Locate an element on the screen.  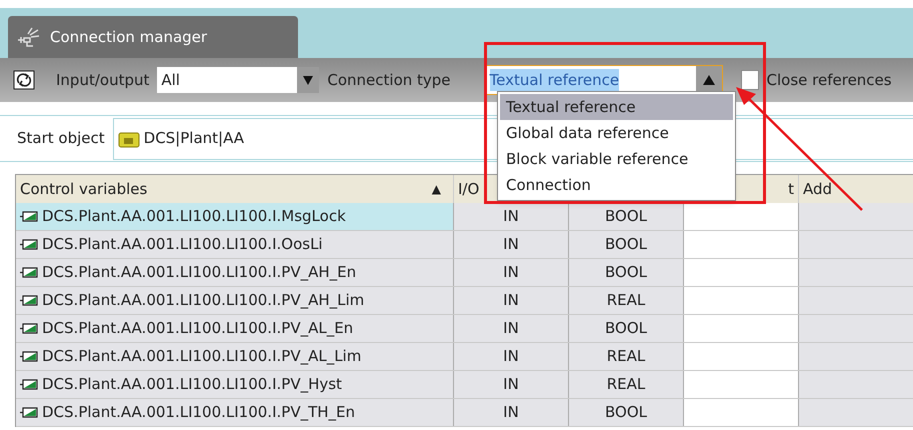
column-header: Add is located at coordinates (856, 189).